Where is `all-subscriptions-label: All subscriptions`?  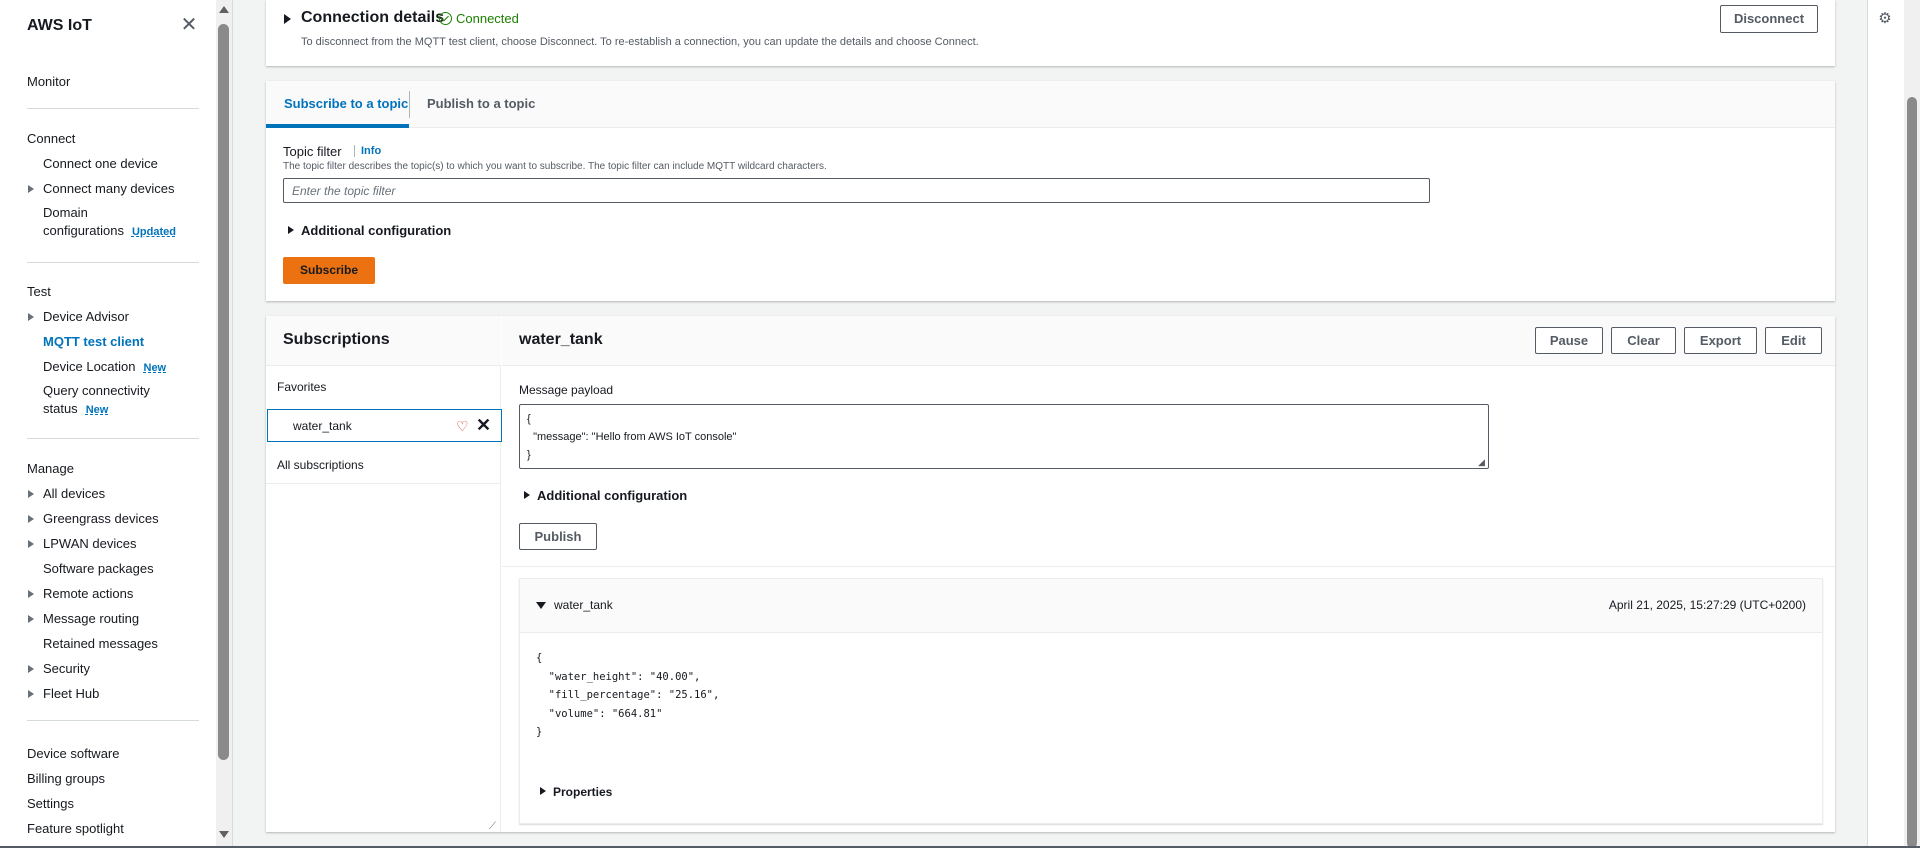
all-subscriptions-label: All subscriptions is located at coordinates (320, 465).